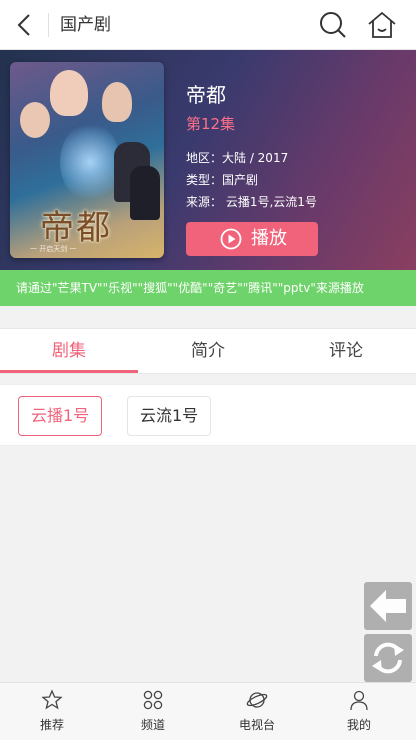 This screenshot has width=416, height=740. What do you see at coordinates (257, 700) in the screenshot?
I see `planet-icon` at bounding box center [257, 700].